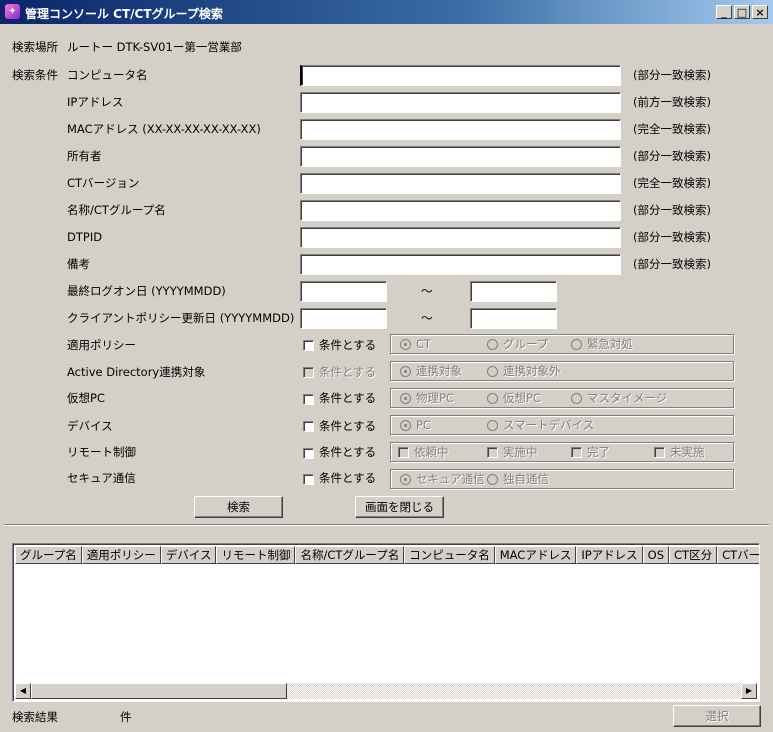 The image size is (773, 732). Describe the element at coordinates (449, 555) in the screenshot. I see `column-computer-name: コンピュータ名` at that location.